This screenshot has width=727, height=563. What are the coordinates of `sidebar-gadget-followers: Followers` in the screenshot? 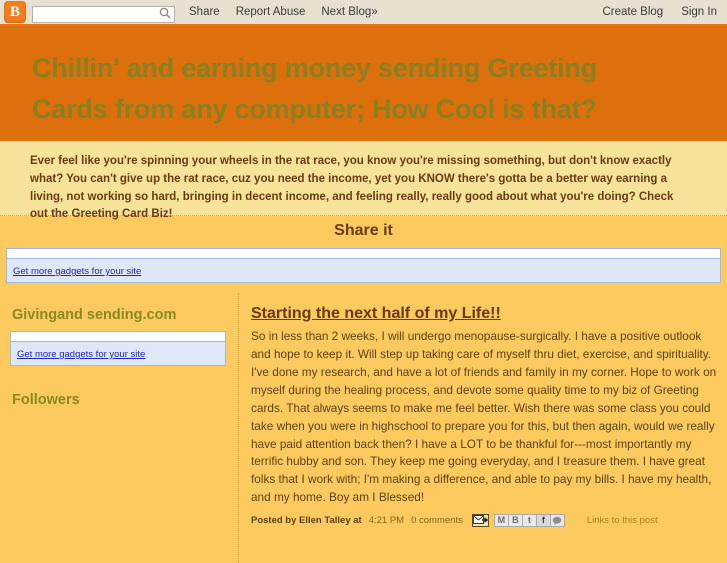 It's located at (118, 400).